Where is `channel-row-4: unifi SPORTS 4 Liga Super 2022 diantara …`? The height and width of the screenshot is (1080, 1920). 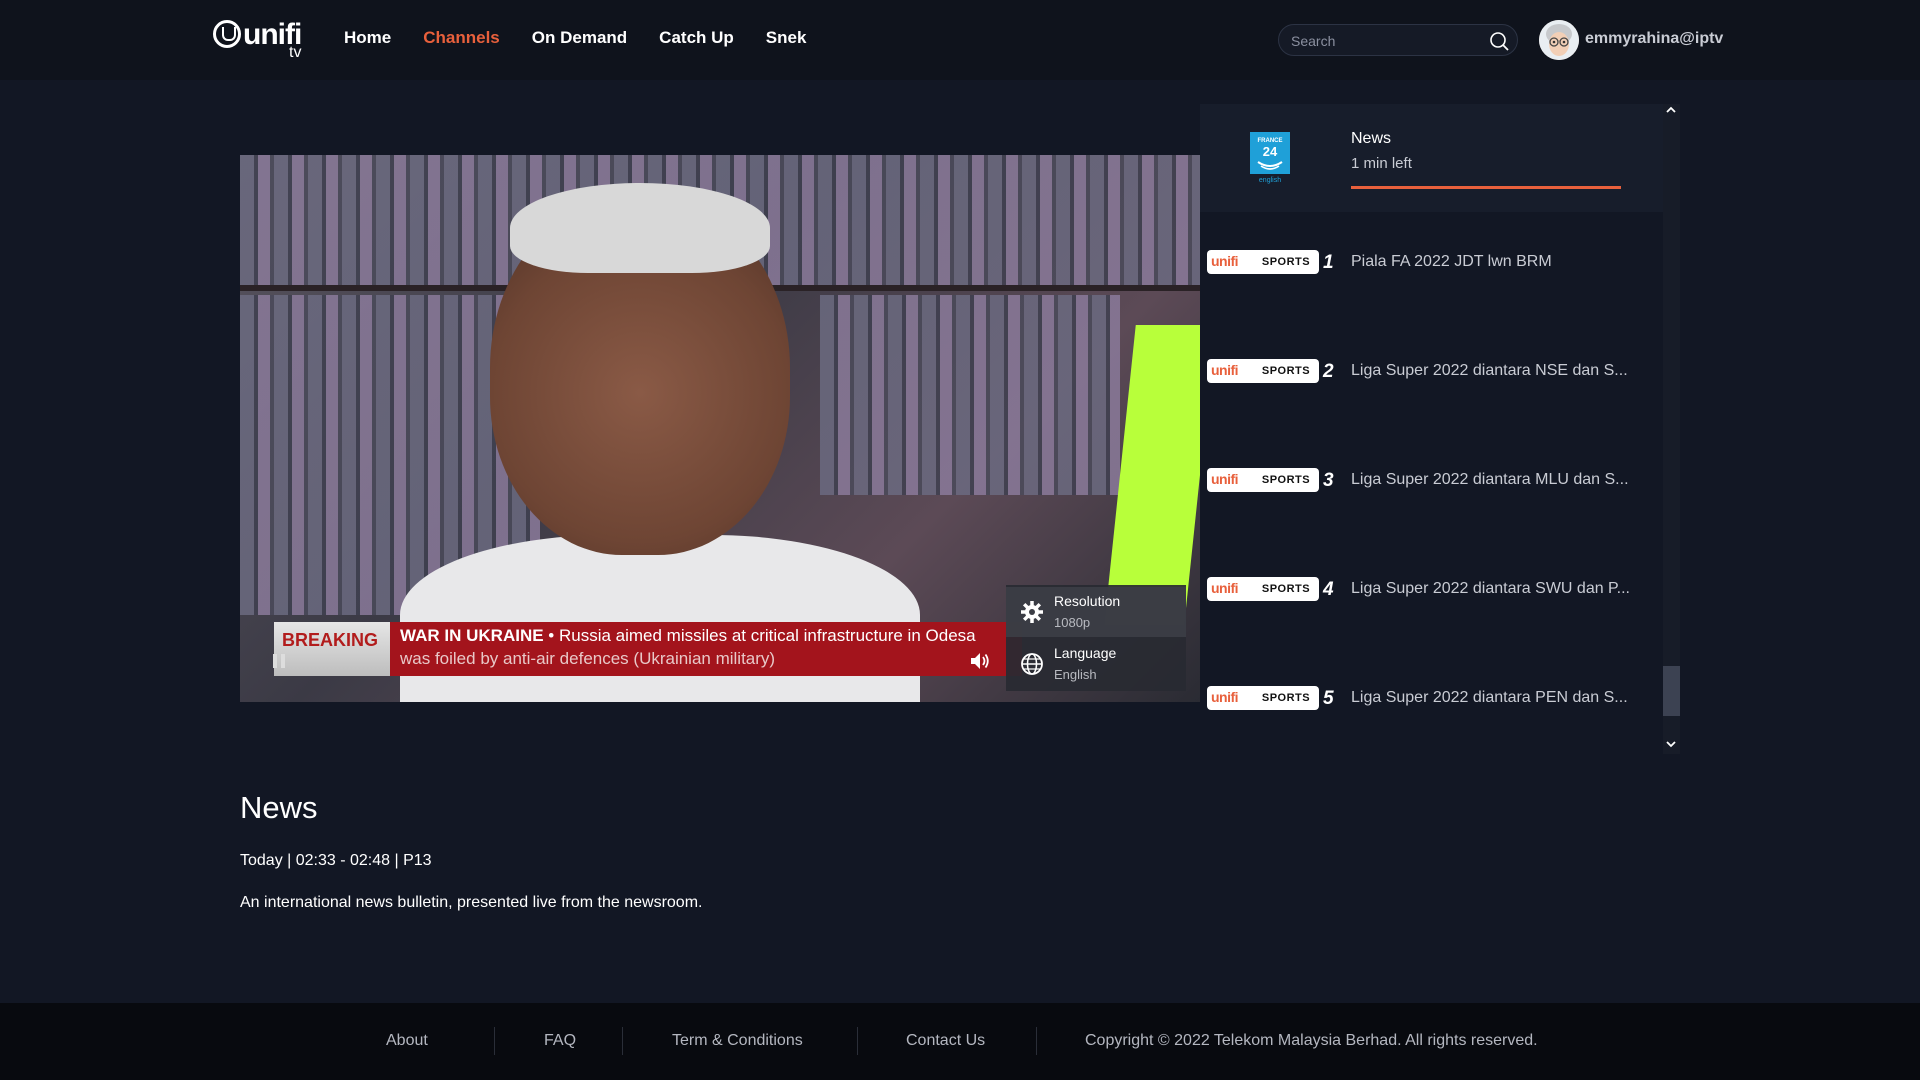
channel-row-4: unifi SPORTS 4 Liga Super 2022 diantara … is located at coordinates (1432, 593).